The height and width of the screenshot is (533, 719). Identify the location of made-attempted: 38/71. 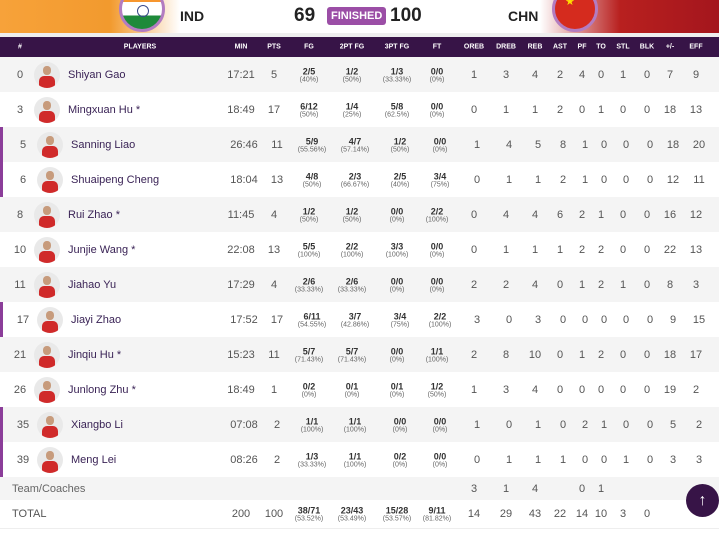
(309, 510).